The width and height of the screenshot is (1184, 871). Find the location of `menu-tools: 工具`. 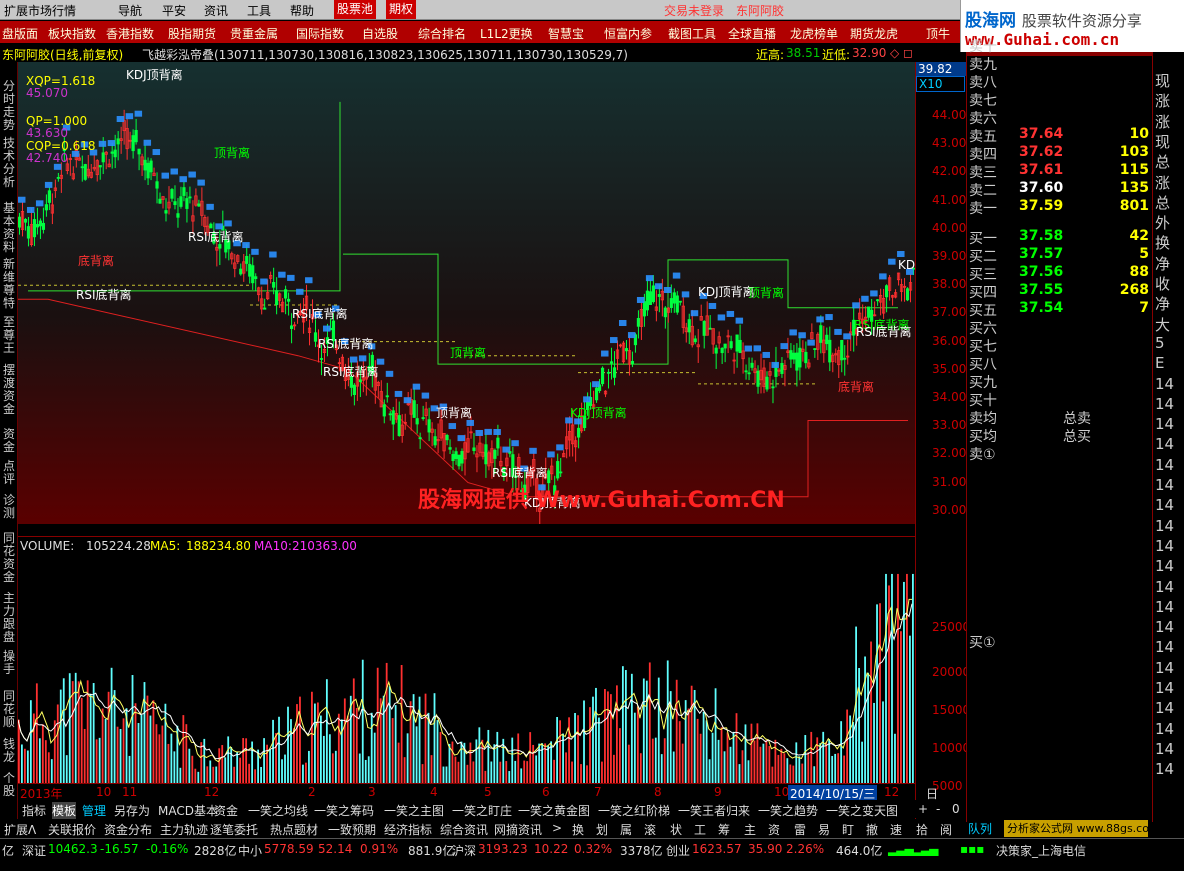

menu-tools: 工具 is located at coordinates (259, 10).